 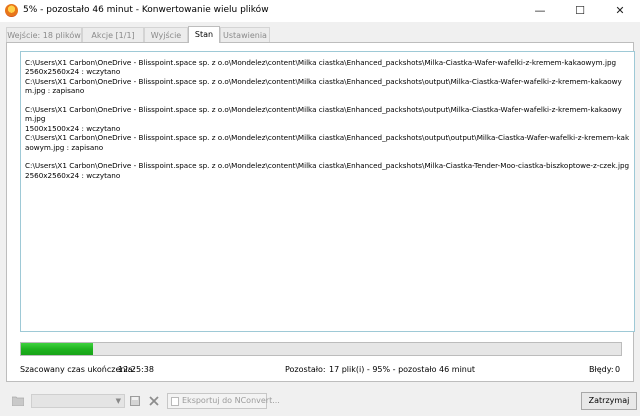 What do you see at coordinates (620, 11) in the screenshot?
I see `close-button: ✕` at bounding box center [620, 11].